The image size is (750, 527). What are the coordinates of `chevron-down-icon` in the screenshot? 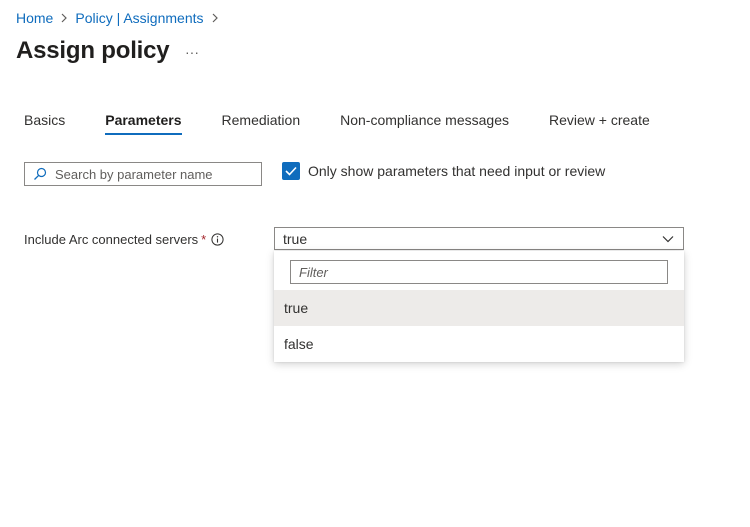 It's located at (668, 239).